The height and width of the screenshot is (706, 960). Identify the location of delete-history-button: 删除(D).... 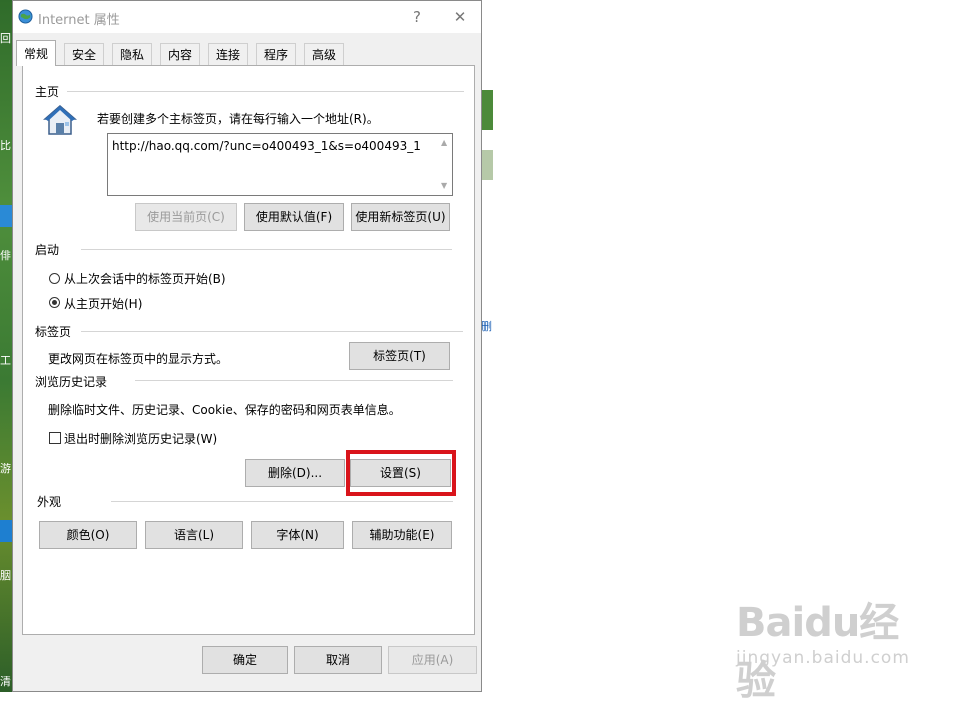
(295, 473).